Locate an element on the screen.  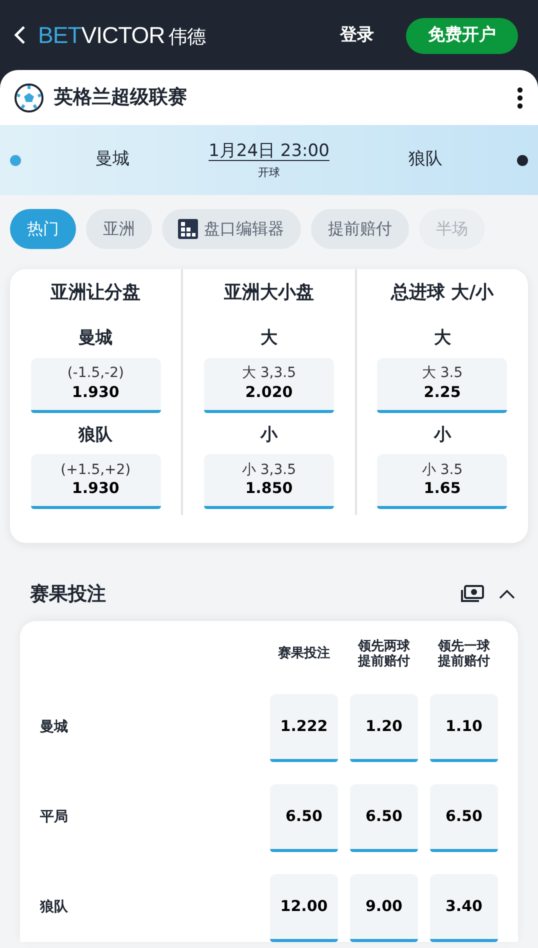
soccer-ball-icon is located at coordinates (29, 97).